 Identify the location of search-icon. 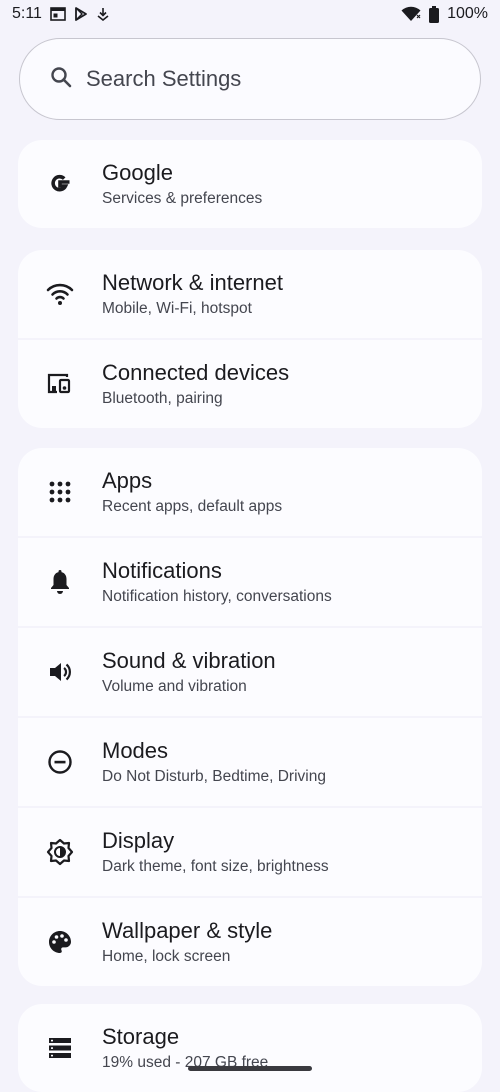
(61, 79).